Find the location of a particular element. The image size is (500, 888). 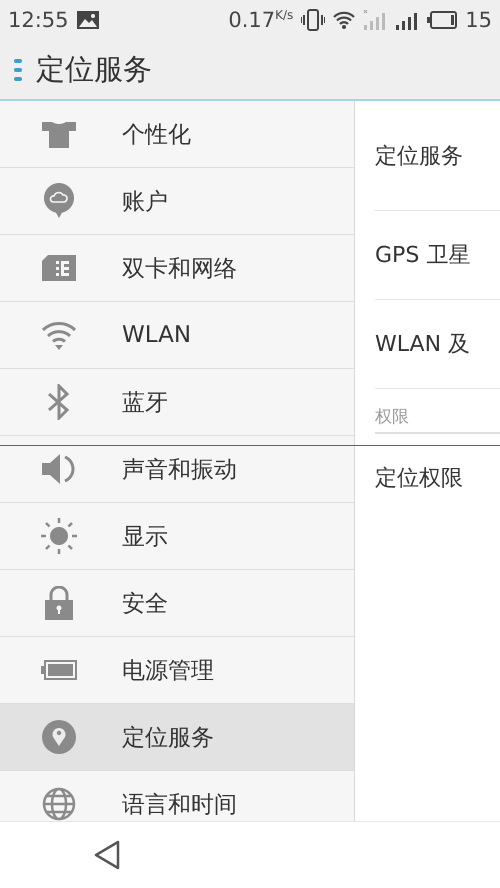

settings-option: 定位服务 is located at coordinates (437, 156).